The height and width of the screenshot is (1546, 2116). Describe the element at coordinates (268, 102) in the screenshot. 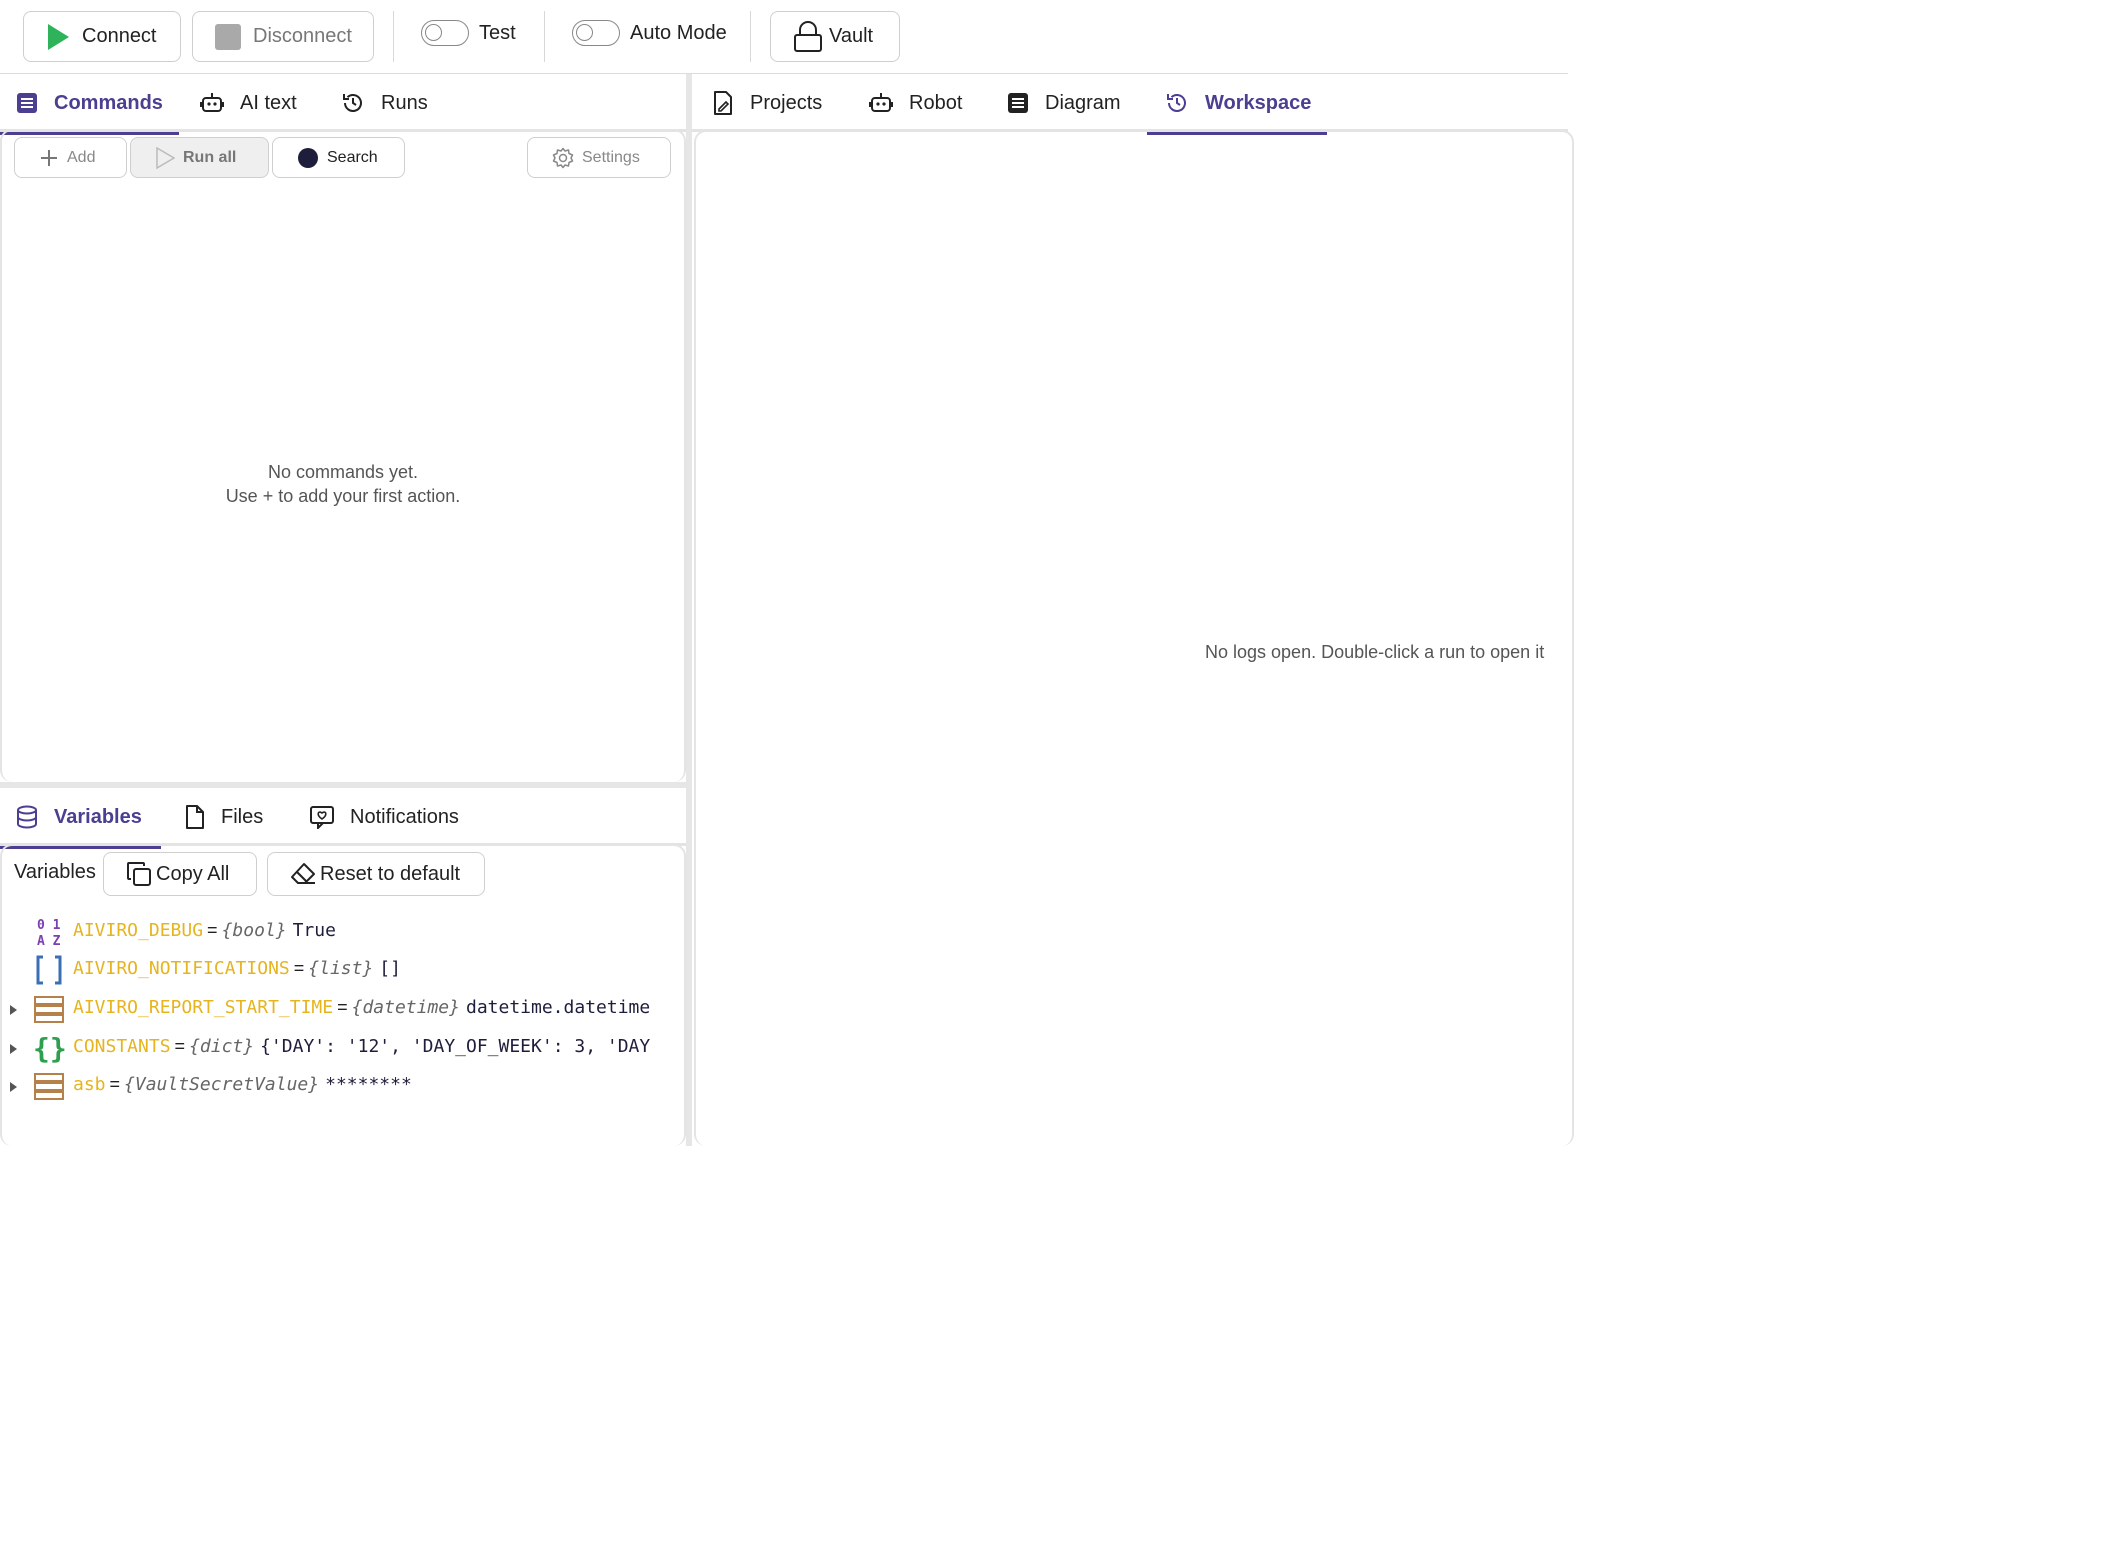

I see `tab-label: AI text` at that location.